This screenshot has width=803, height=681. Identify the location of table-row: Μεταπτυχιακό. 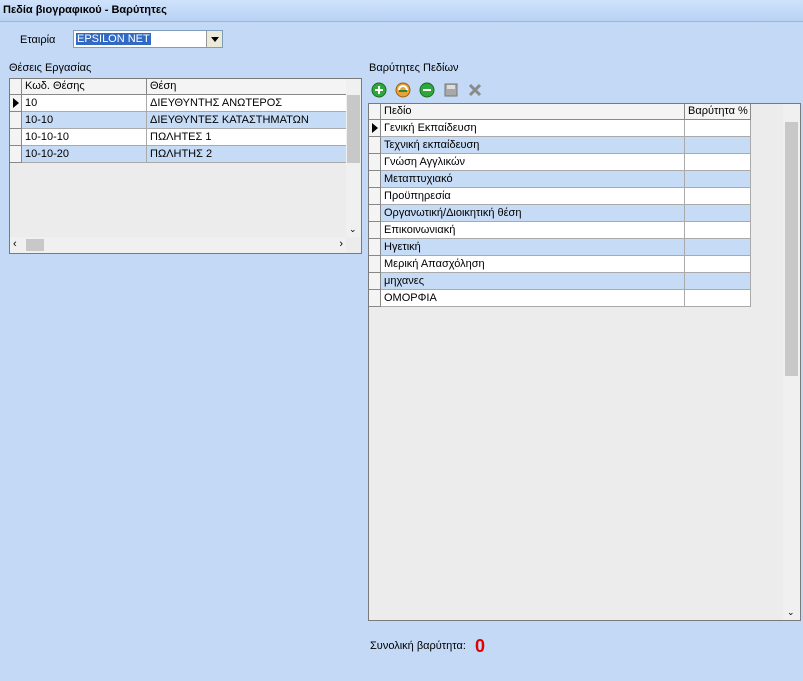
(560, 179).